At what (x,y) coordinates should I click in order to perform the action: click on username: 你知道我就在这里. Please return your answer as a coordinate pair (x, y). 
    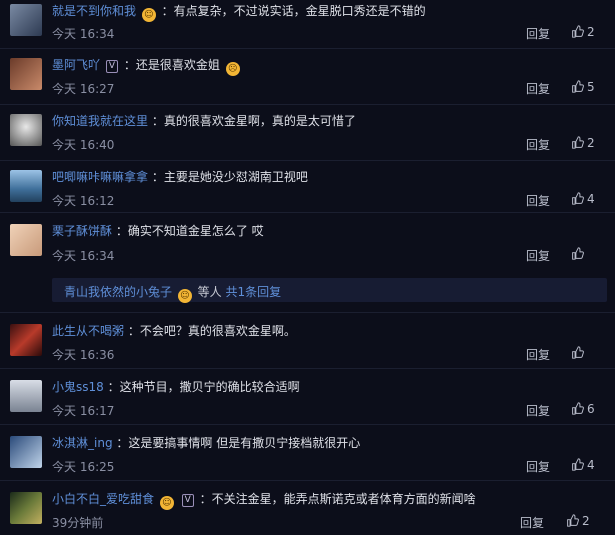
    Looking at the image, I should click on (100, 121).